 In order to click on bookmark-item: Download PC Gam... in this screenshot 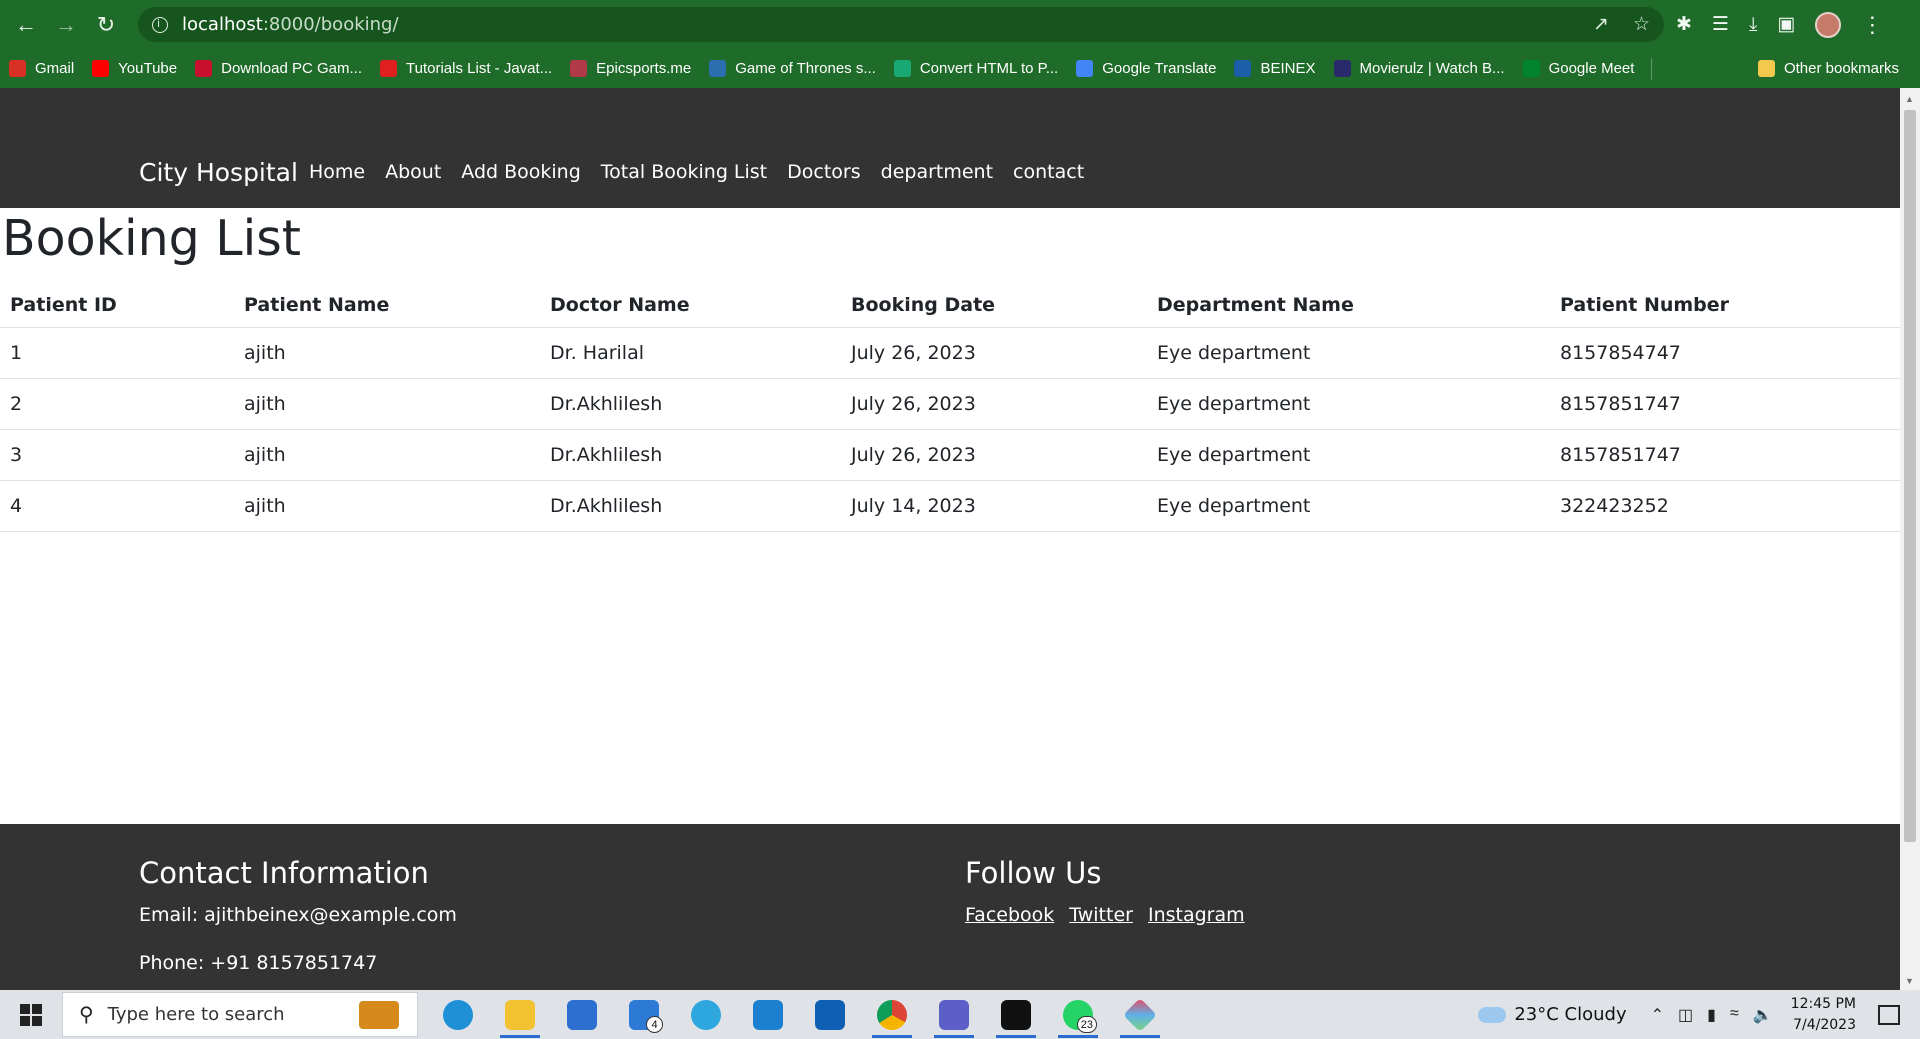, I will do `click(278, 69)`.